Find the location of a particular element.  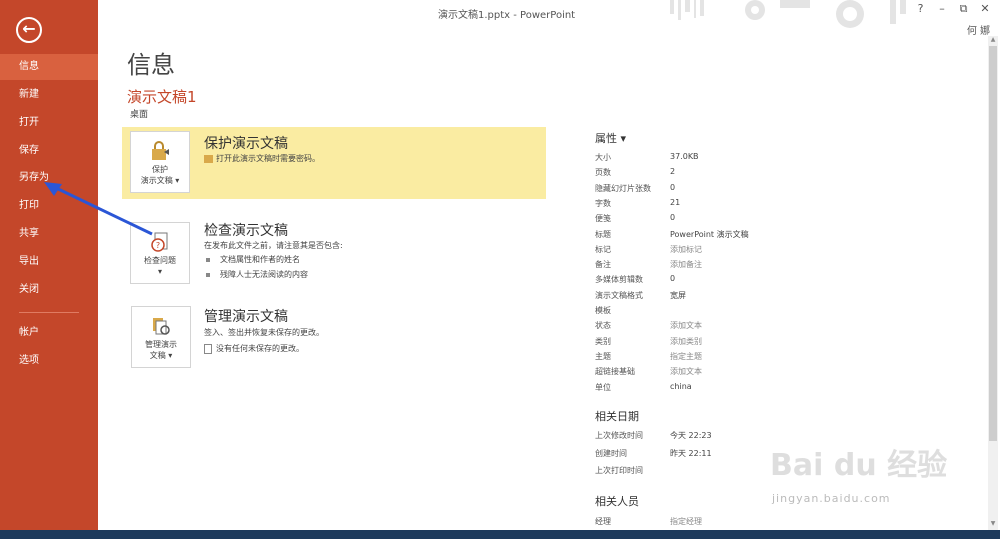

property-value: 添加类别 is located at coordinates (686, 341).